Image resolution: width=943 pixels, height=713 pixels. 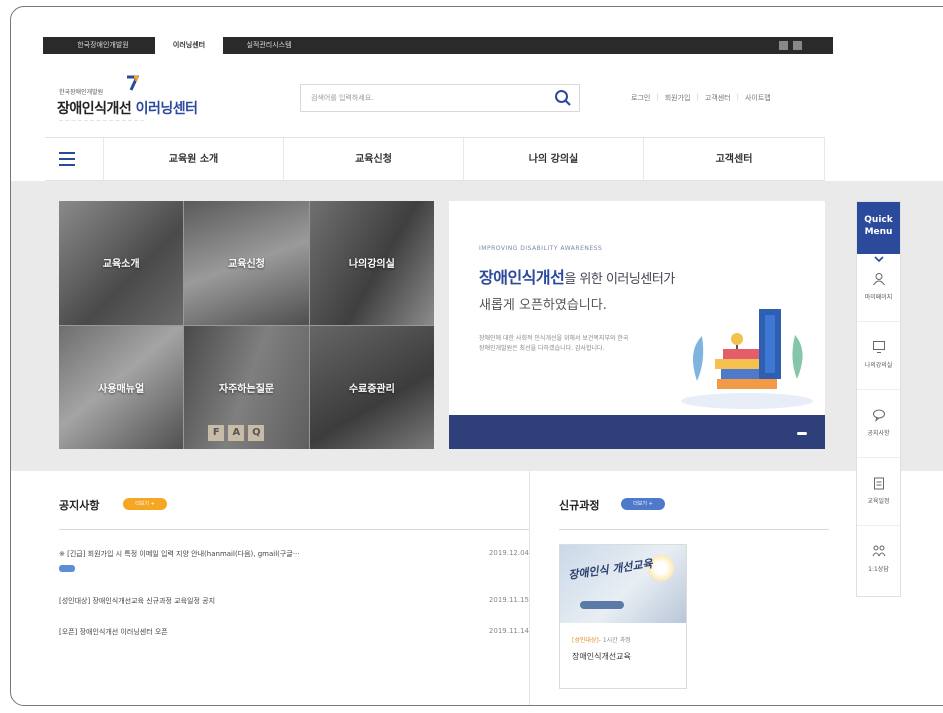 What do you see at coordinates (541, 248) in the screenshot?
I see `banner-kicker: IMPROVING DISABILITY AWARENESS` at bounding box center [541, 248].